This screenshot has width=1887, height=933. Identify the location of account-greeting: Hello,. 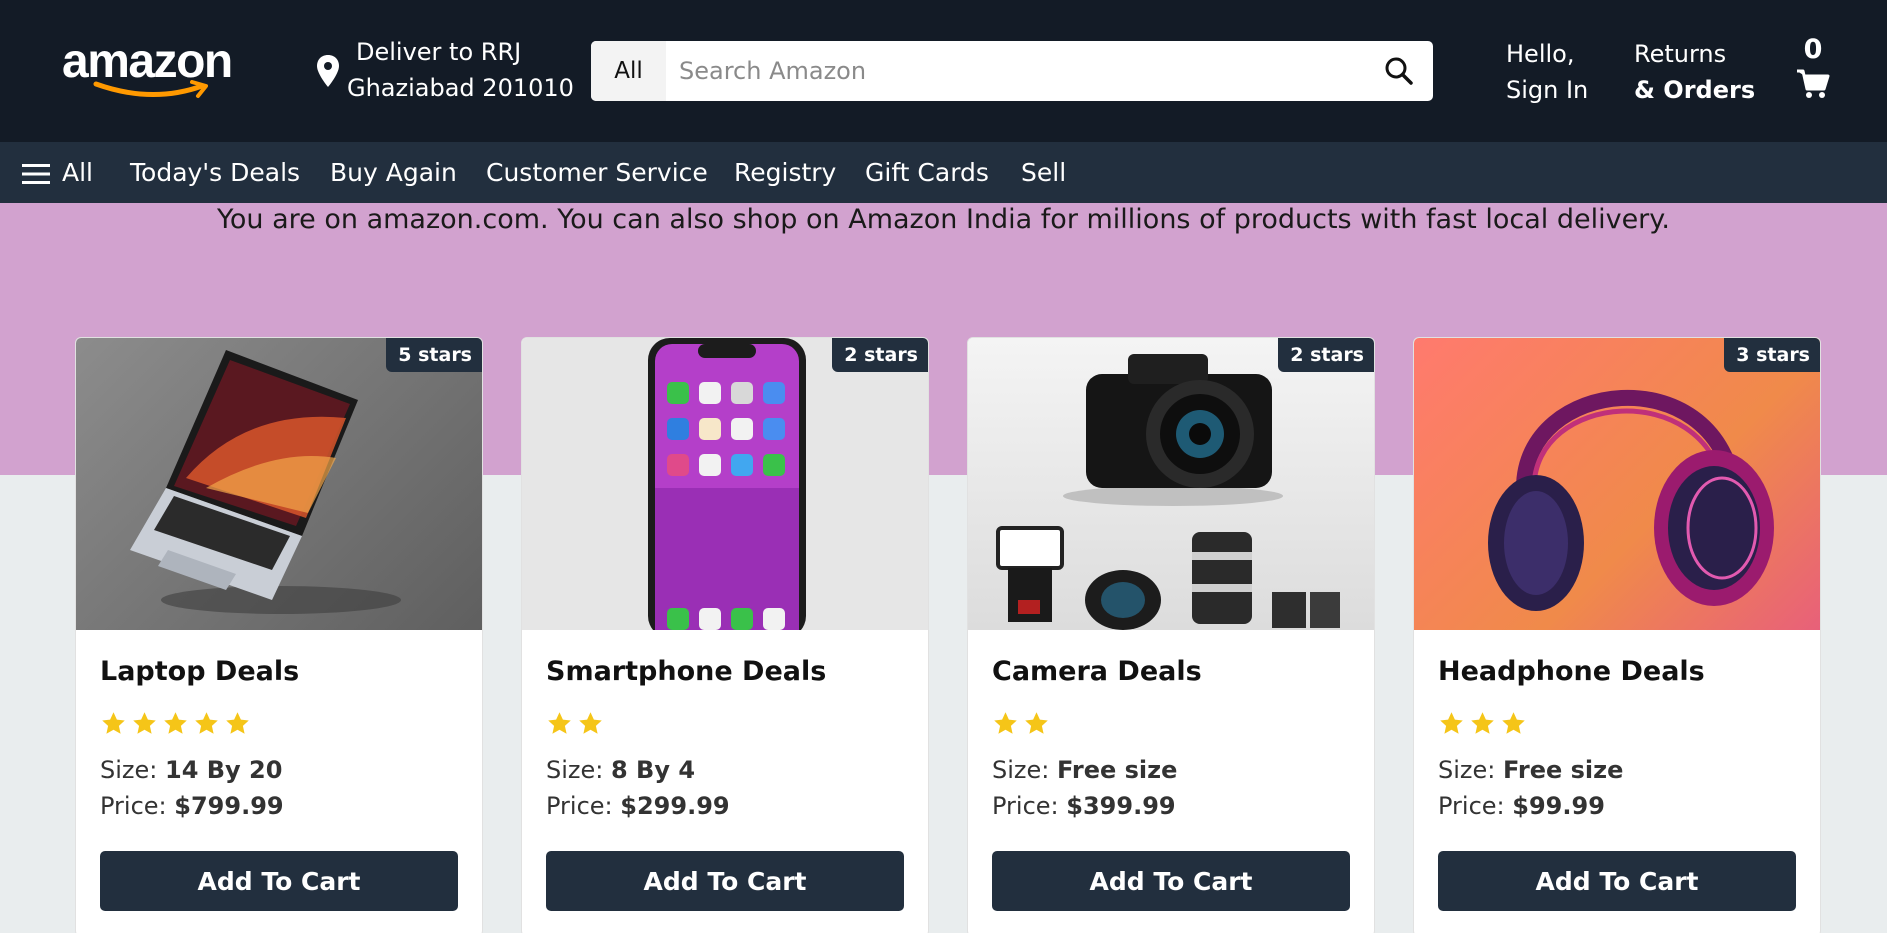
(1540, 54).